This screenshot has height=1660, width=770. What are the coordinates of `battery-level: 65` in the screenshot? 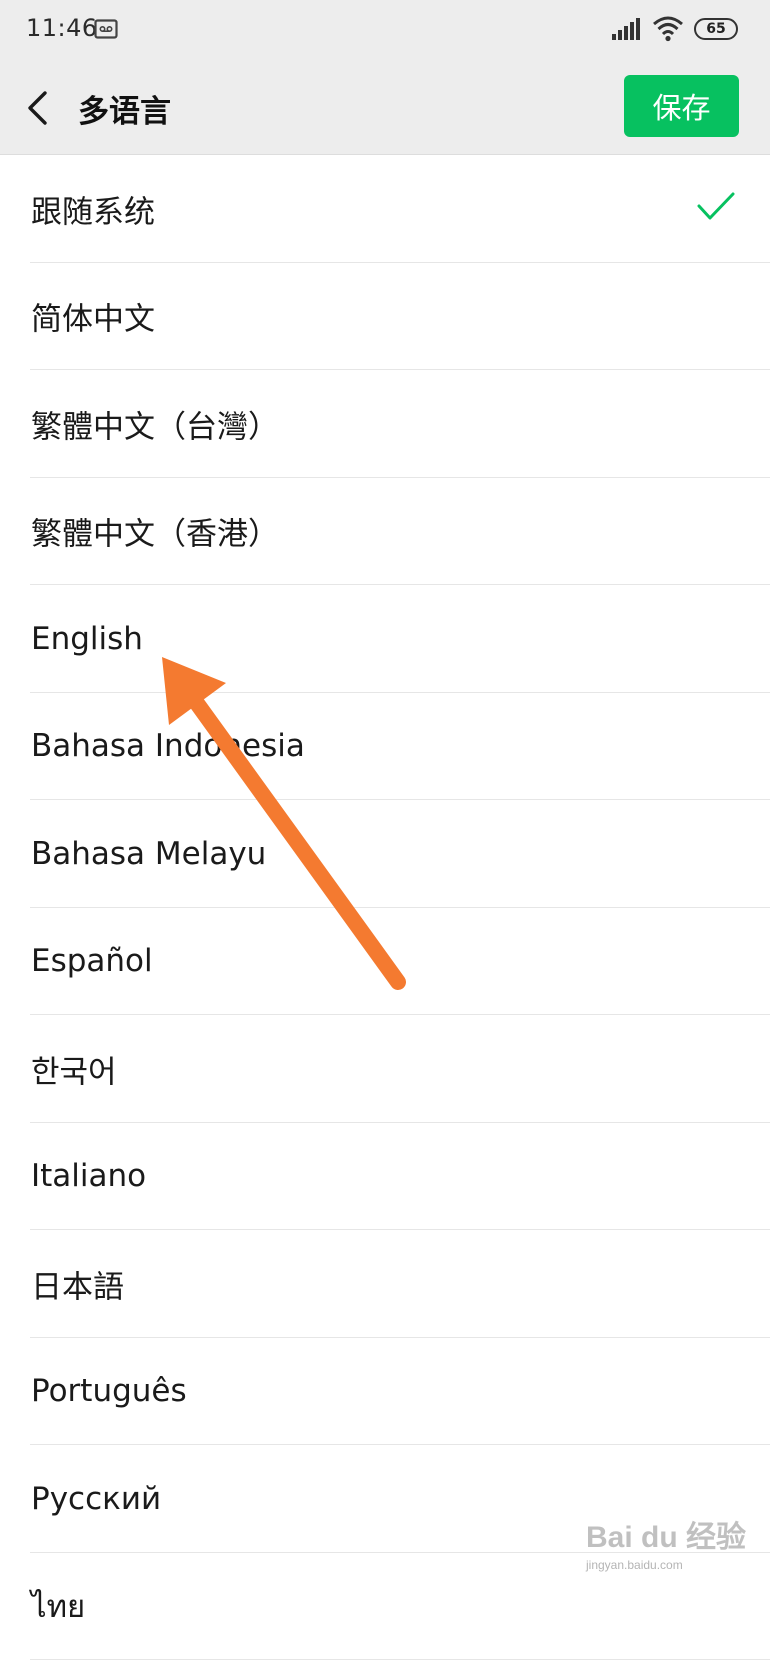 It's located at (715, 29).